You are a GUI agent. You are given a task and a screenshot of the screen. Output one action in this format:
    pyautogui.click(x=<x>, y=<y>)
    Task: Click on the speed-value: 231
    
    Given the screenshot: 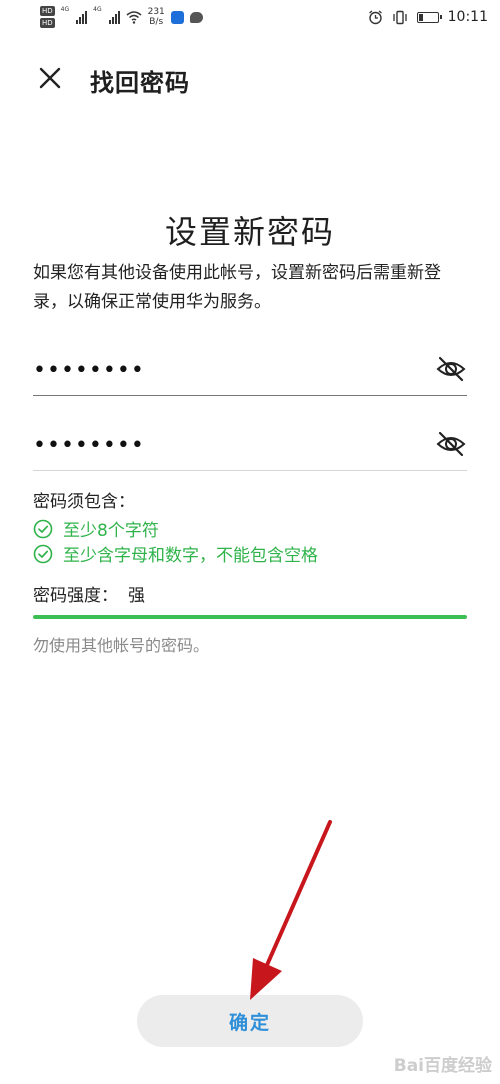 What is the action you would take?
    pyautogui.click(x=156, y=12)
    